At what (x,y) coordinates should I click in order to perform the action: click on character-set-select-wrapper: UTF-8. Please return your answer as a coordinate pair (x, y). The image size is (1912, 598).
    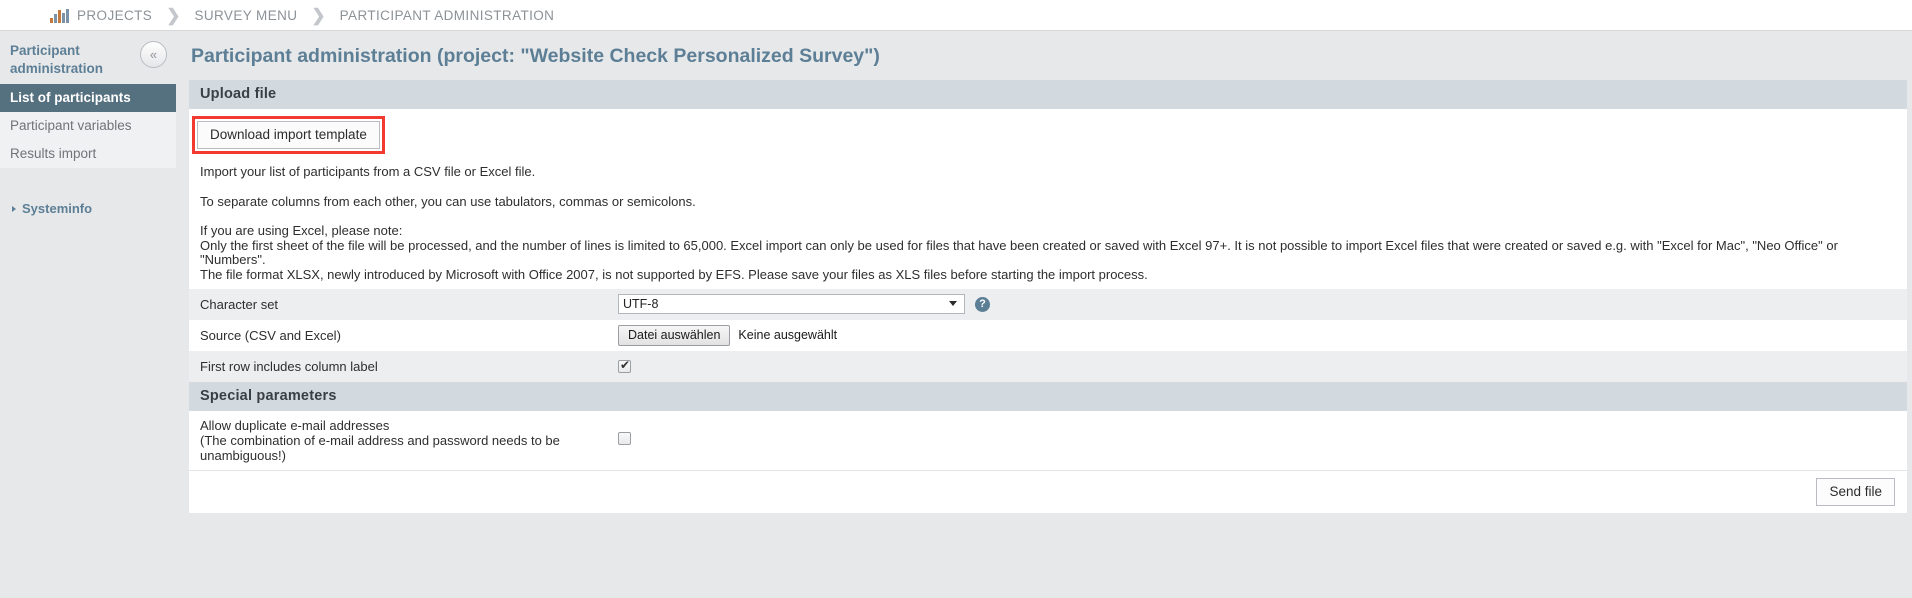
    Looking at the image, I should click on (791, 304).